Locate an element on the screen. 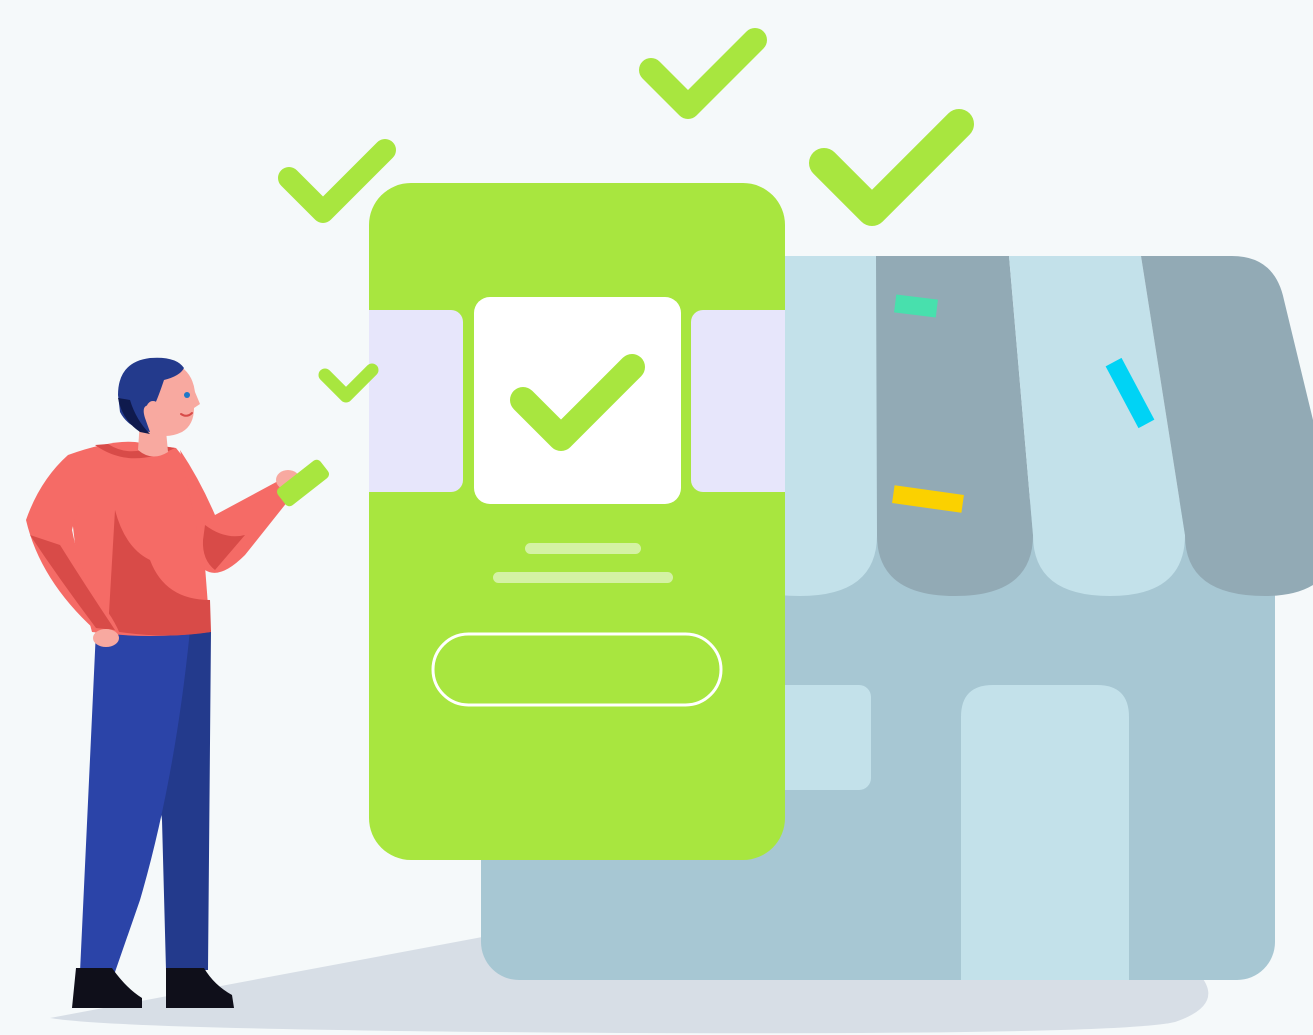 The image size is (1313, 1035). card-center is located at coordinates (577, 400).